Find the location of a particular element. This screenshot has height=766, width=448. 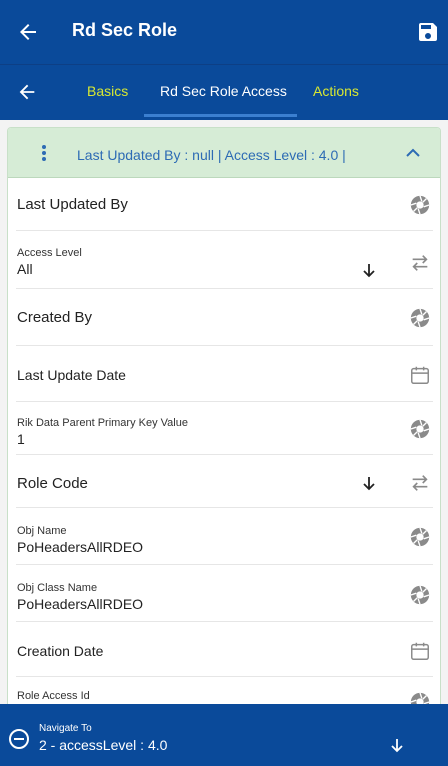

field-label: Obj Class Name is located at coordinates (57, 588).